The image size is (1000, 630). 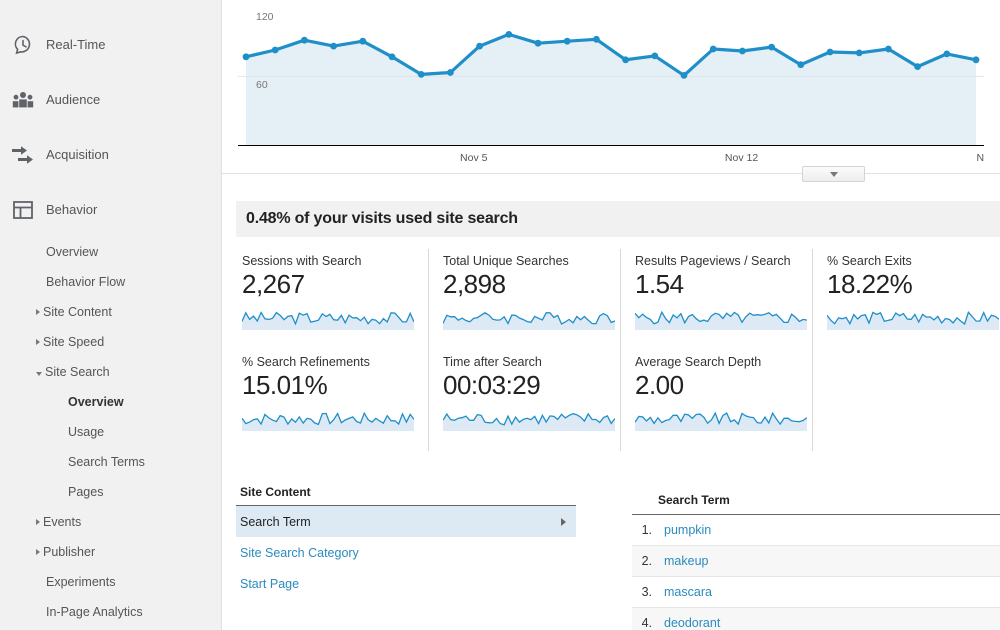 I want to click on search-term-link: mascara, so click(x=685, y=592).